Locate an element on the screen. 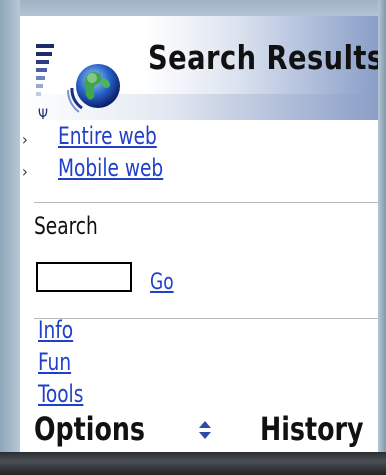 The height and width of the screenshot is (475, 386). signal-strength-icon is located at coordinates (45, 78).